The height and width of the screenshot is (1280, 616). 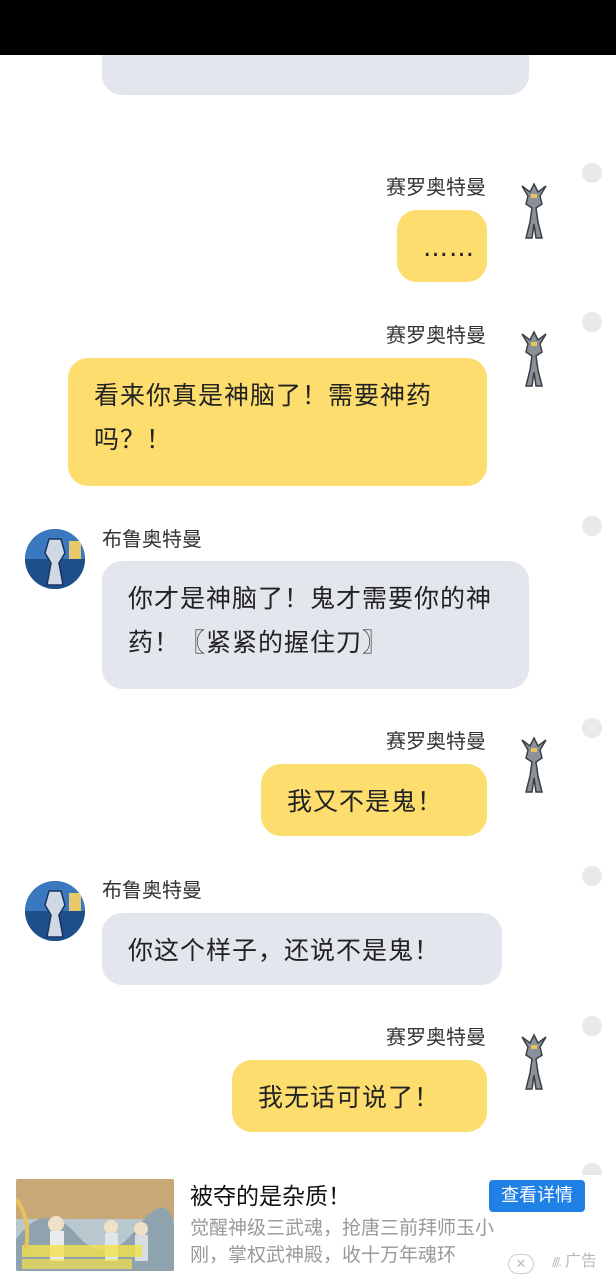 I want to click on ad-logo-icon: ///., so click(x=557, y=1262).